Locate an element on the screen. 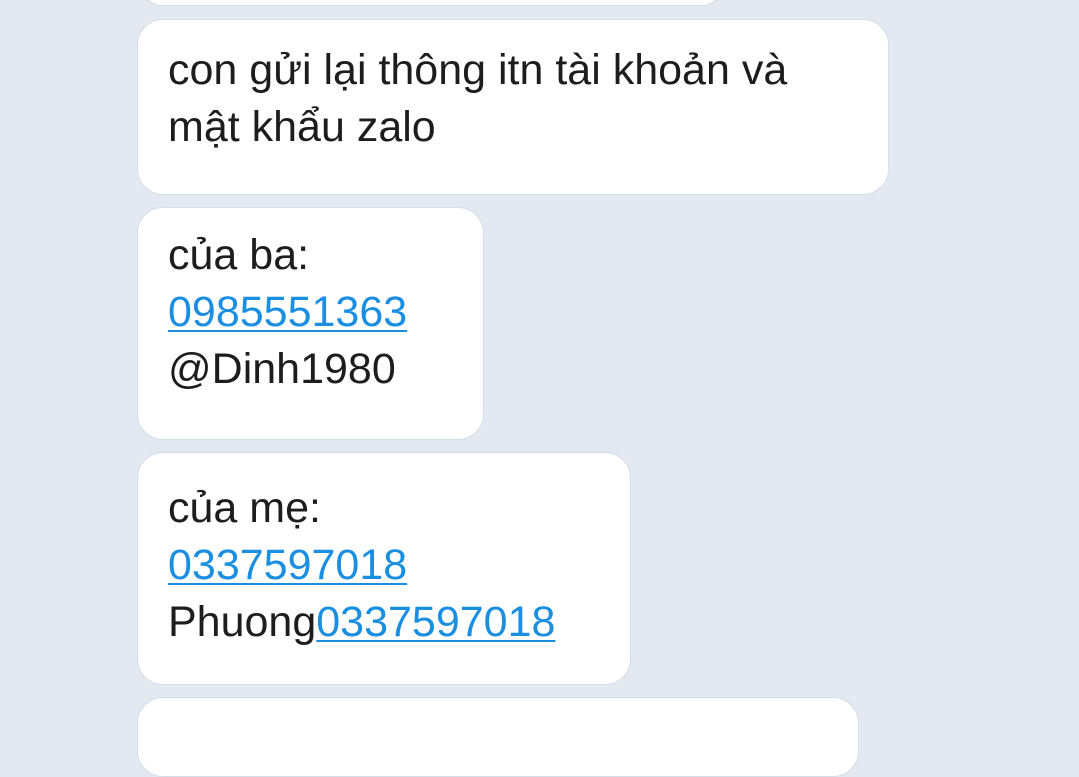 This screenshot has height=777, width=1079. message-bubble-father: của ba: 0985551363 @Dinh1980 is located at coordinates (310, 323).